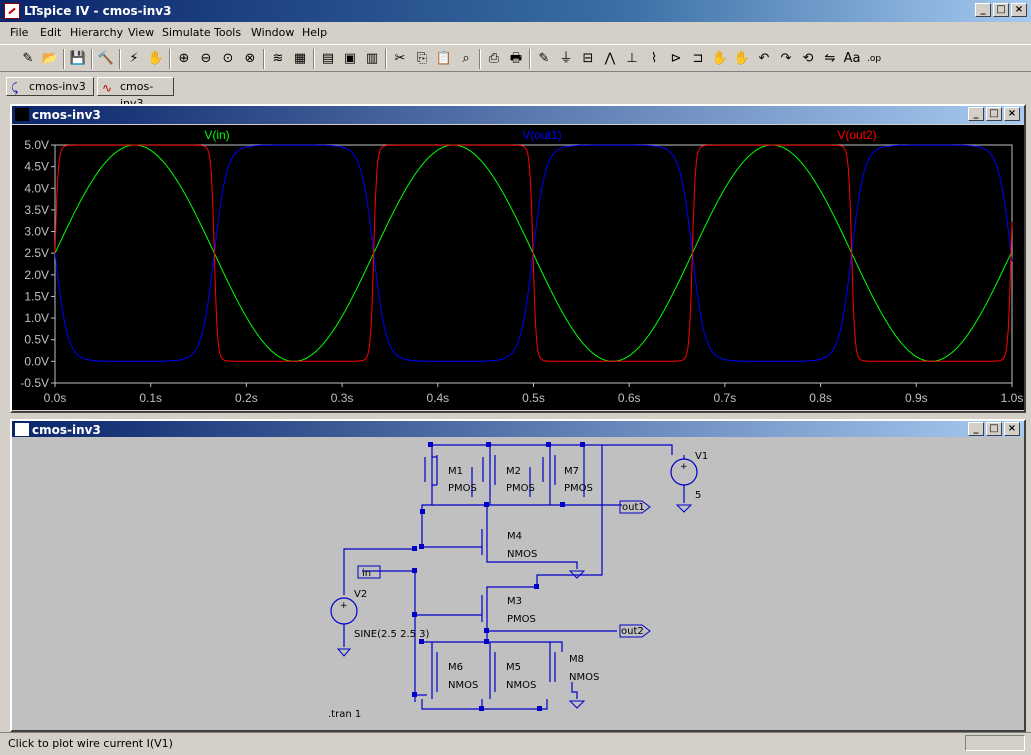 The width and height of the screenshot is (1031, 755). I want to click on source-ref: V1, so click(701, 456).